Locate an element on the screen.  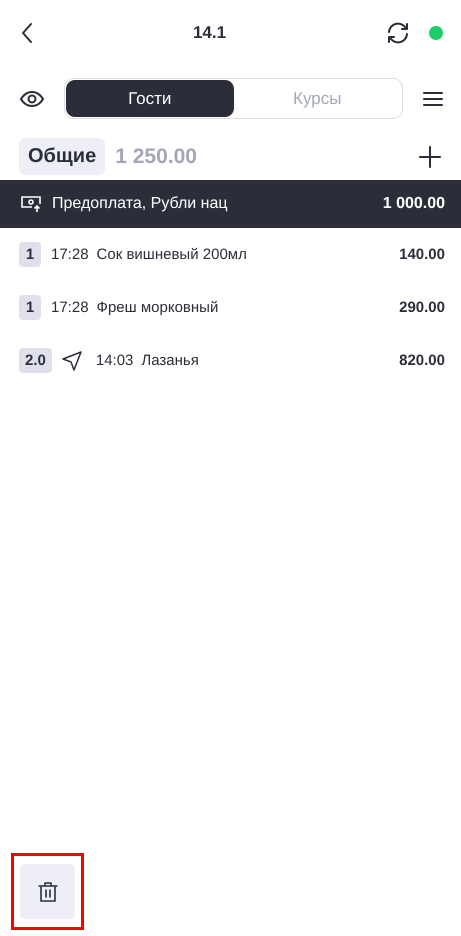
order-time: 14:03 is located at coordinates (115, 360).